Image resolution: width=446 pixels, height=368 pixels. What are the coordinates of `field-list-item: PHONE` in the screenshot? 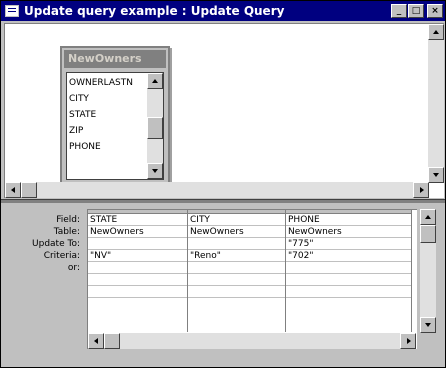 It's located at (107, 147).